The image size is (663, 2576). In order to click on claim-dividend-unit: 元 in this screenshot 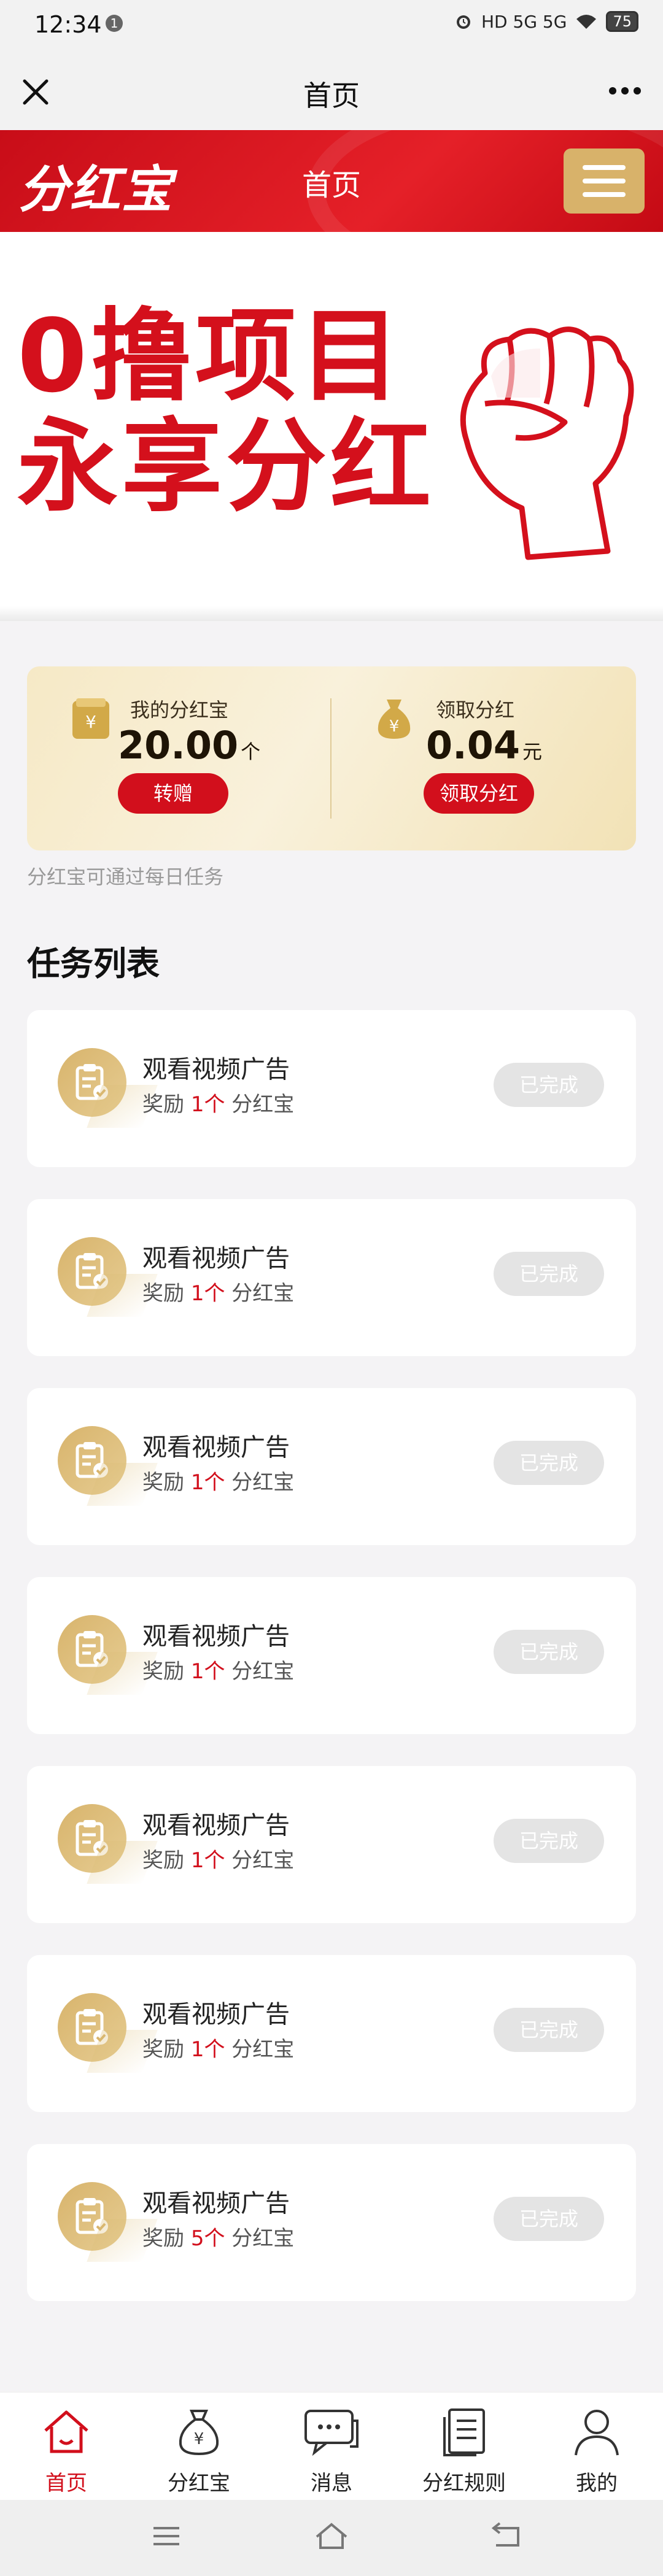, I will do `click(532, 751)`.